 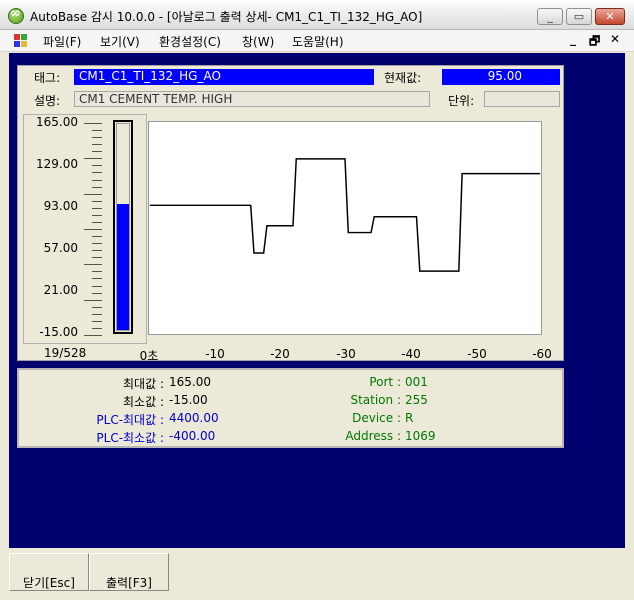 What do you see at coordinates (58, 332) in the screenshot?
I see `gauge-label-min: -15.00` at bounding box center [58, 332].